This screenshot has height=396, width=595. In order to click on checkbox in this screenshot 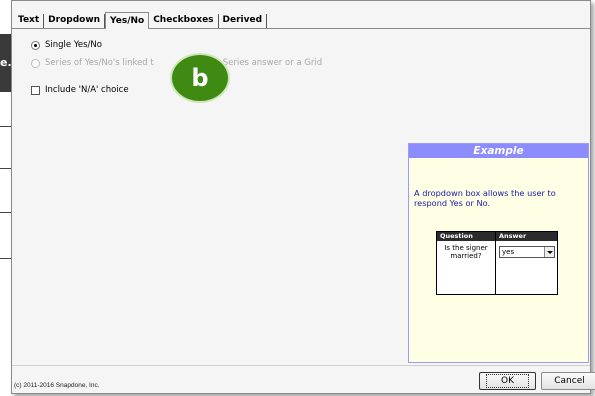, I will do `click(35, 90)`.